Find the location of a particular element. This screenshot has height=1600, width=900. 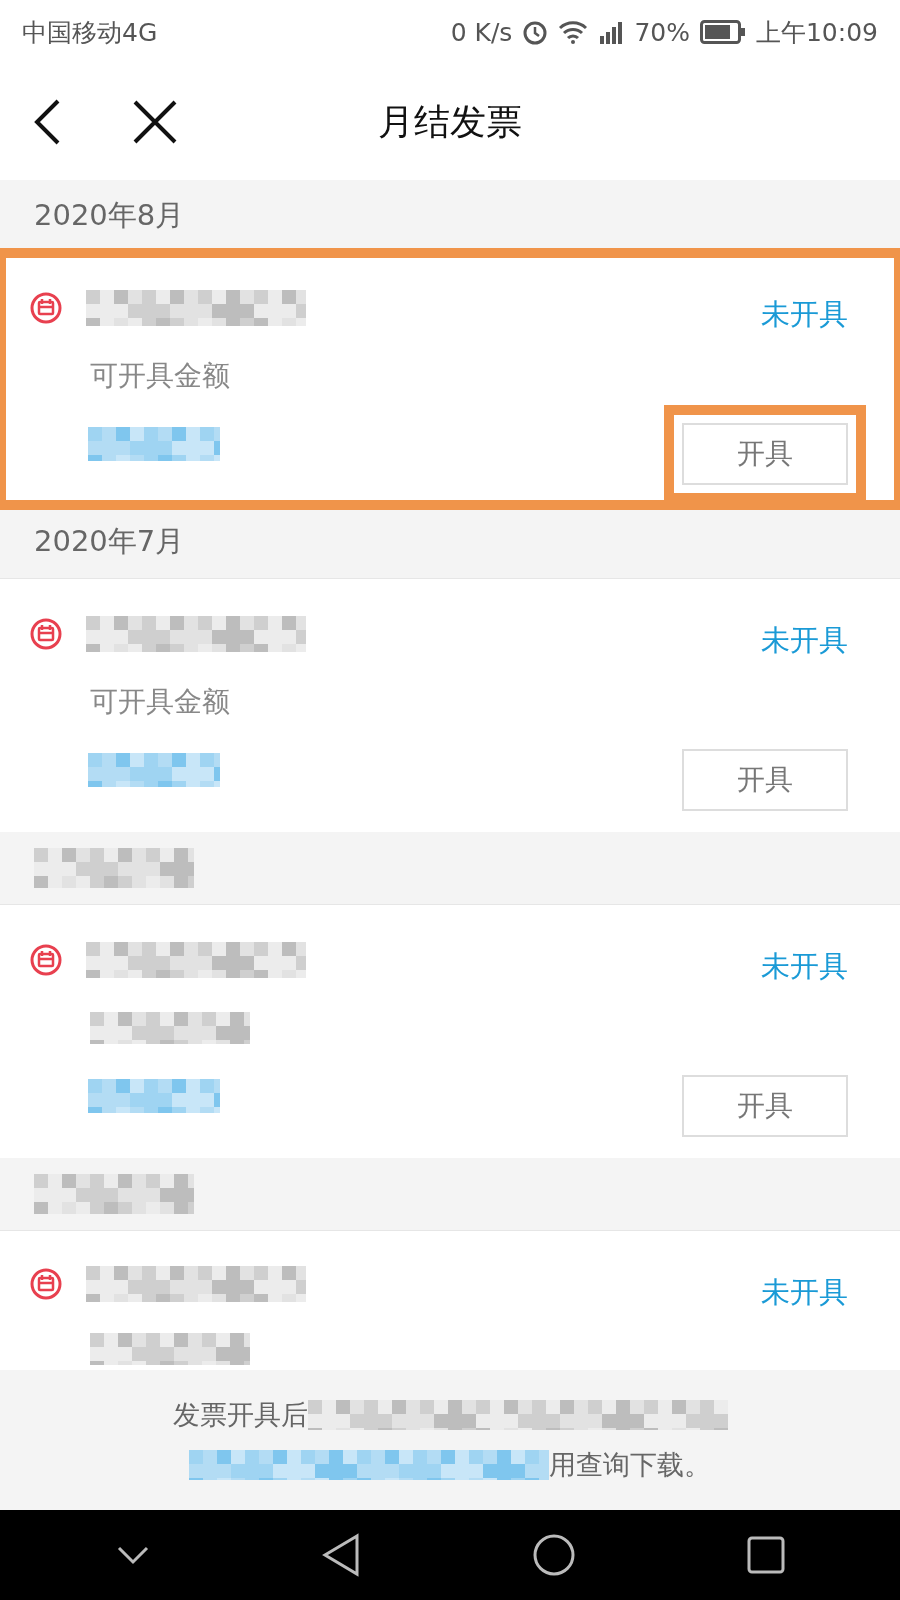

footer-note: 用查询下载。 is located at coordinates (630, 1465).